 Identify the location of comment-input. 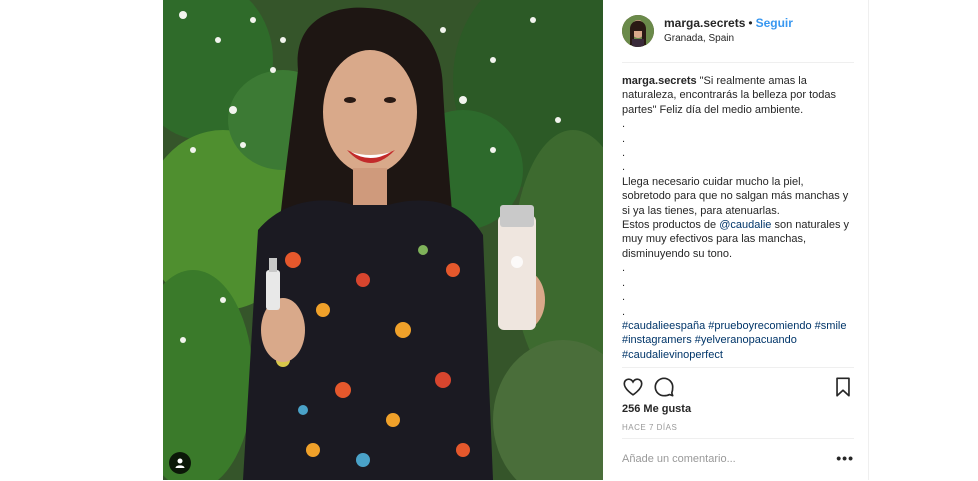
(722, 459).